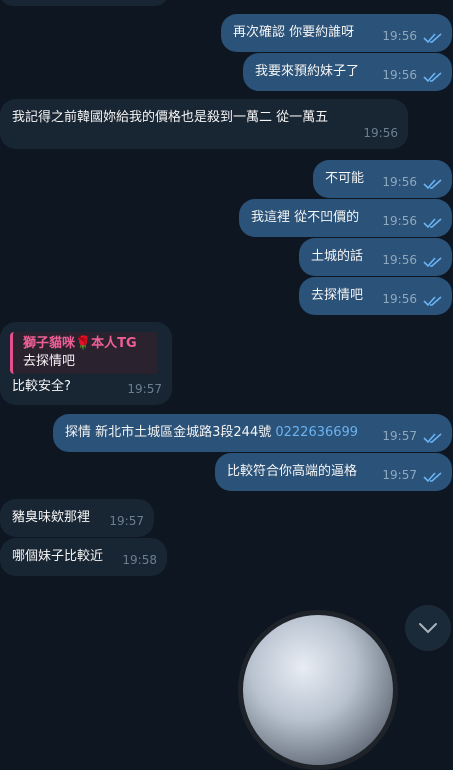 The height and width of the screenshot is (770, 453). I want to click on incoming-message: 哪個妹子比較近 19:58, so click(83, 557).